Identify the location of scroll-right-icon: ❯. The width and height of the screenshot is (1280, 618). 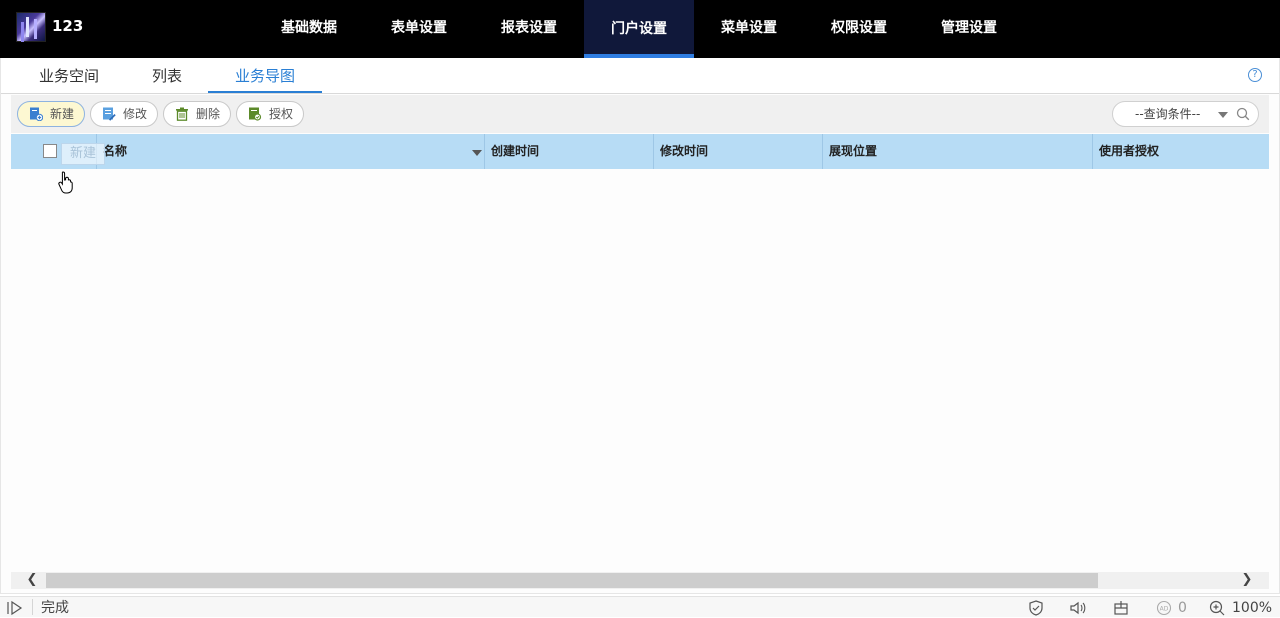
(1247, 579).